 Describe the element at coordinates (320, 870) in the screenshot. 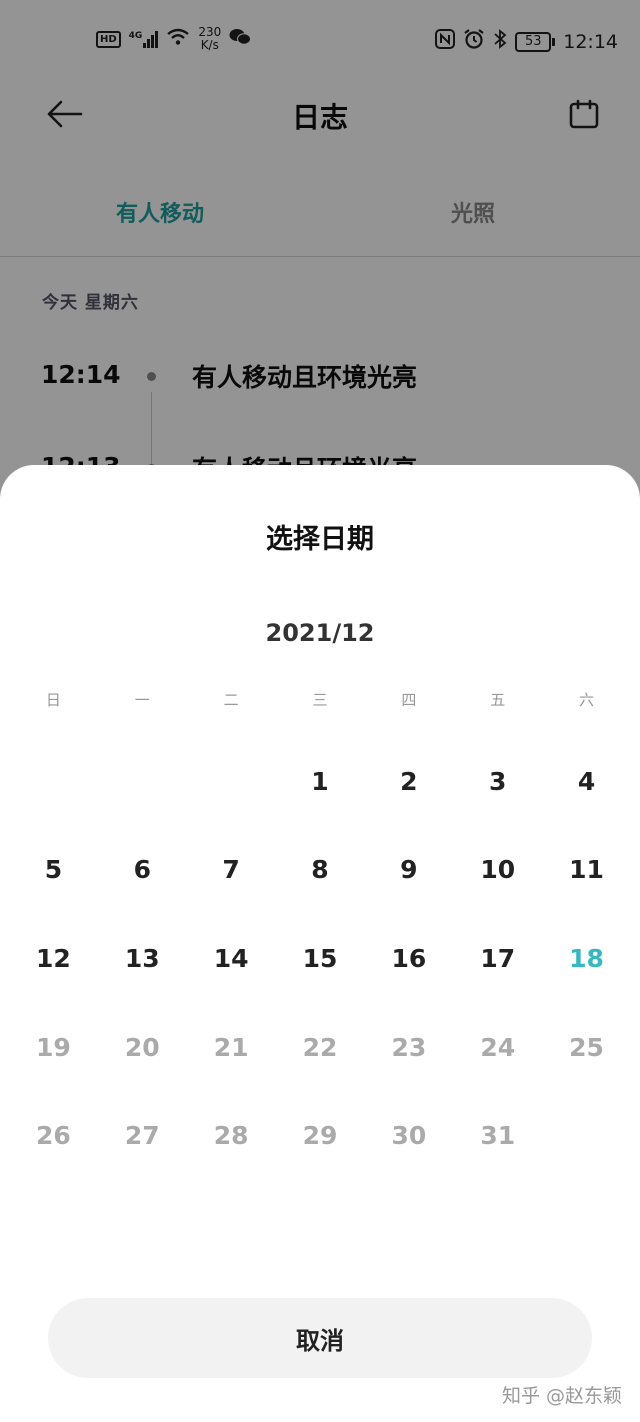

I see `day-cell: 8` at that location.